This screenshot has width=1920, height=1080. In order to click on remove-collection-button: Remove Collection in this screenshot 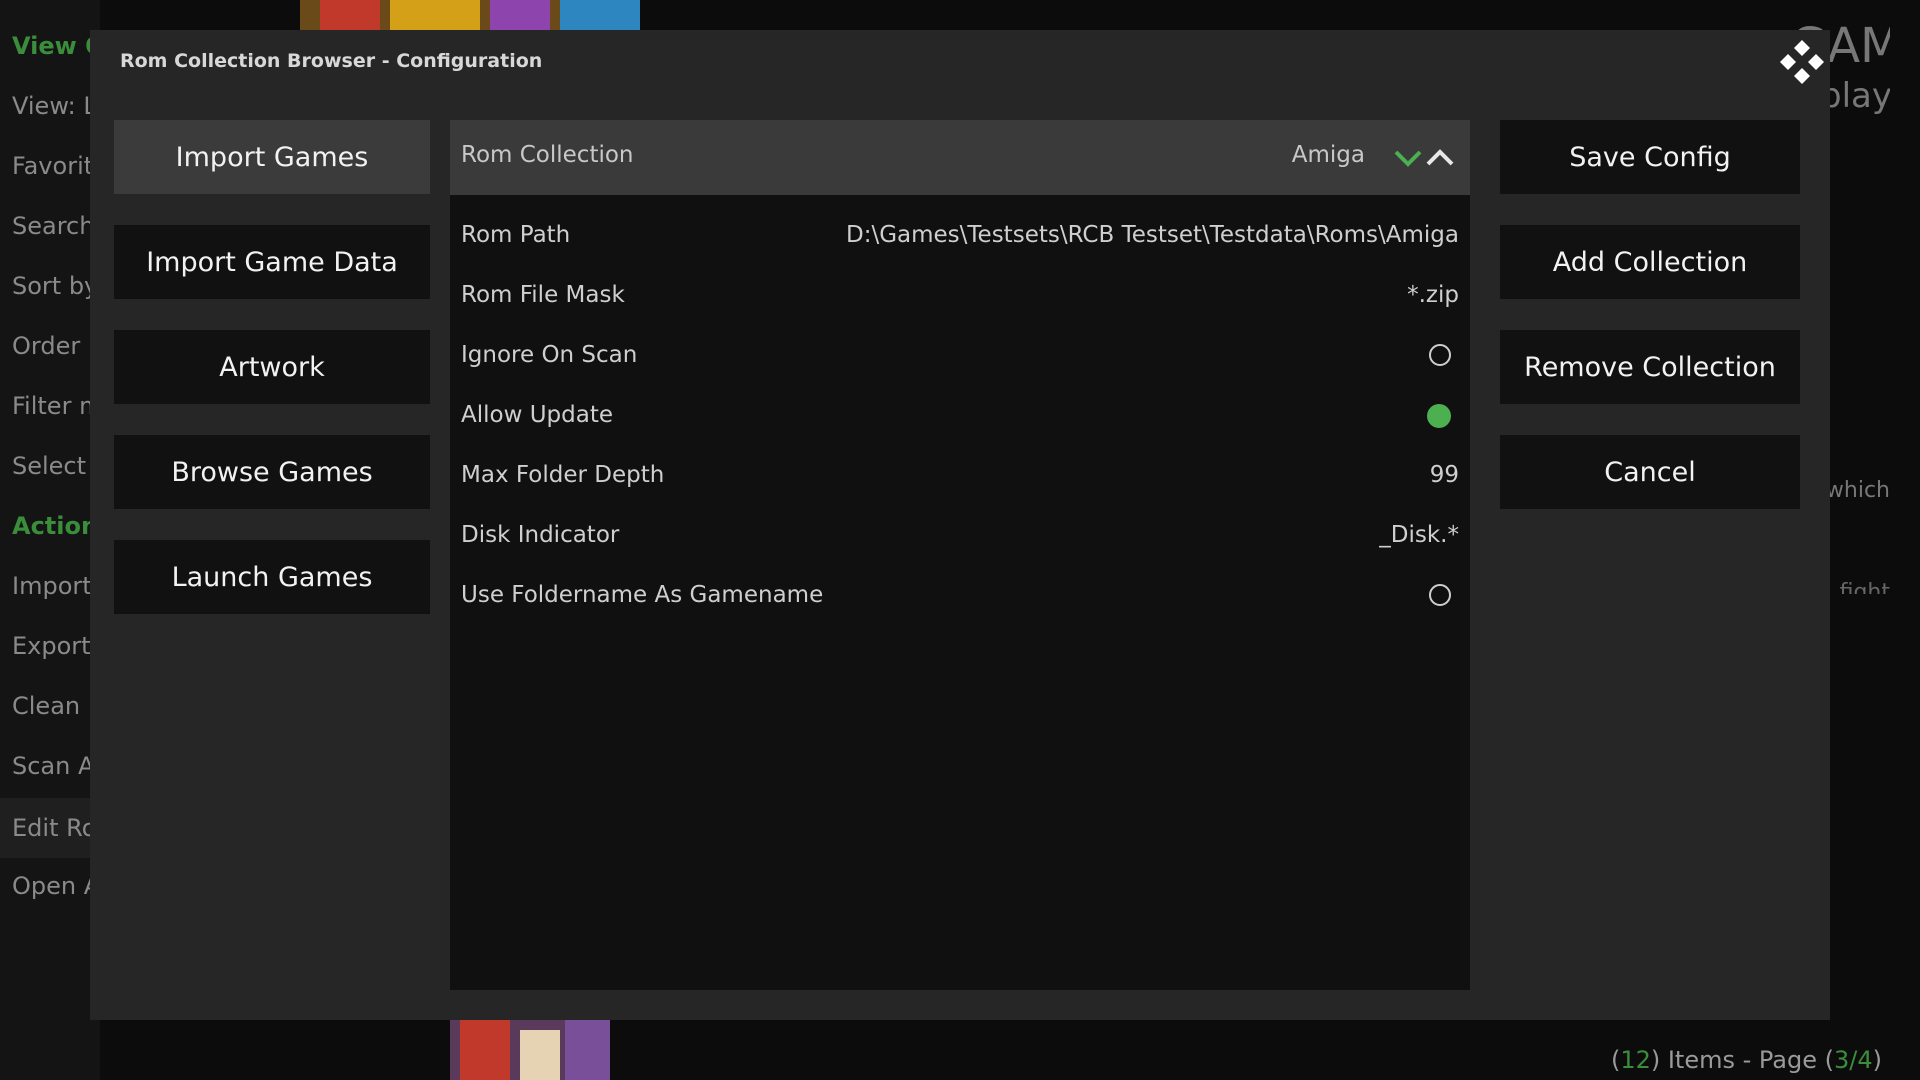, I will do `click(1650, 367)`.